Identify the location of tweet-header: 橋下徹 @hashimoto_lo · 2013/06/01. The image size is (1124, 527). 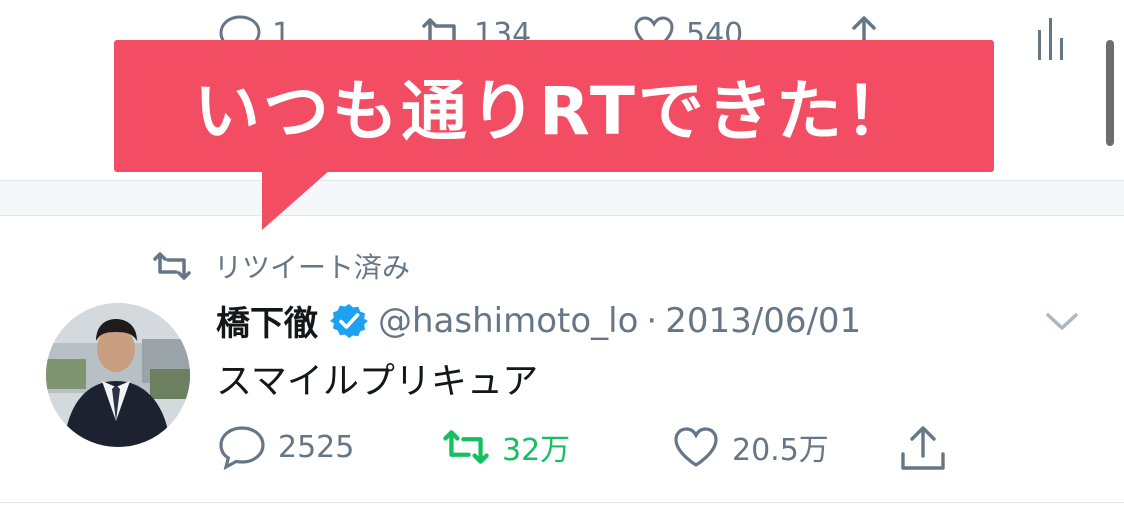
(538, 320).